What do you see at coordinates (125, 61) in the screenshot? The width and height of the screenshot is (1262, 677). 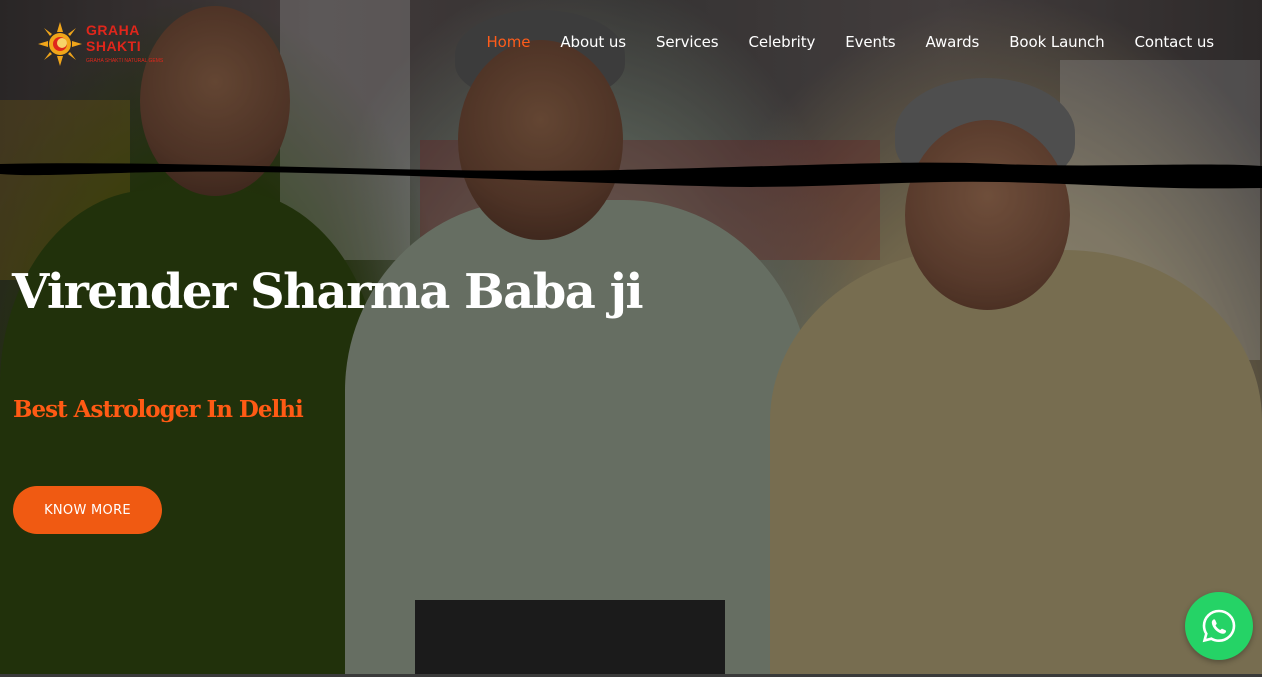 I see `logo-tagline: GRAHA SHAKTI NATURAL GEMS` at bounding box center [125, 61].